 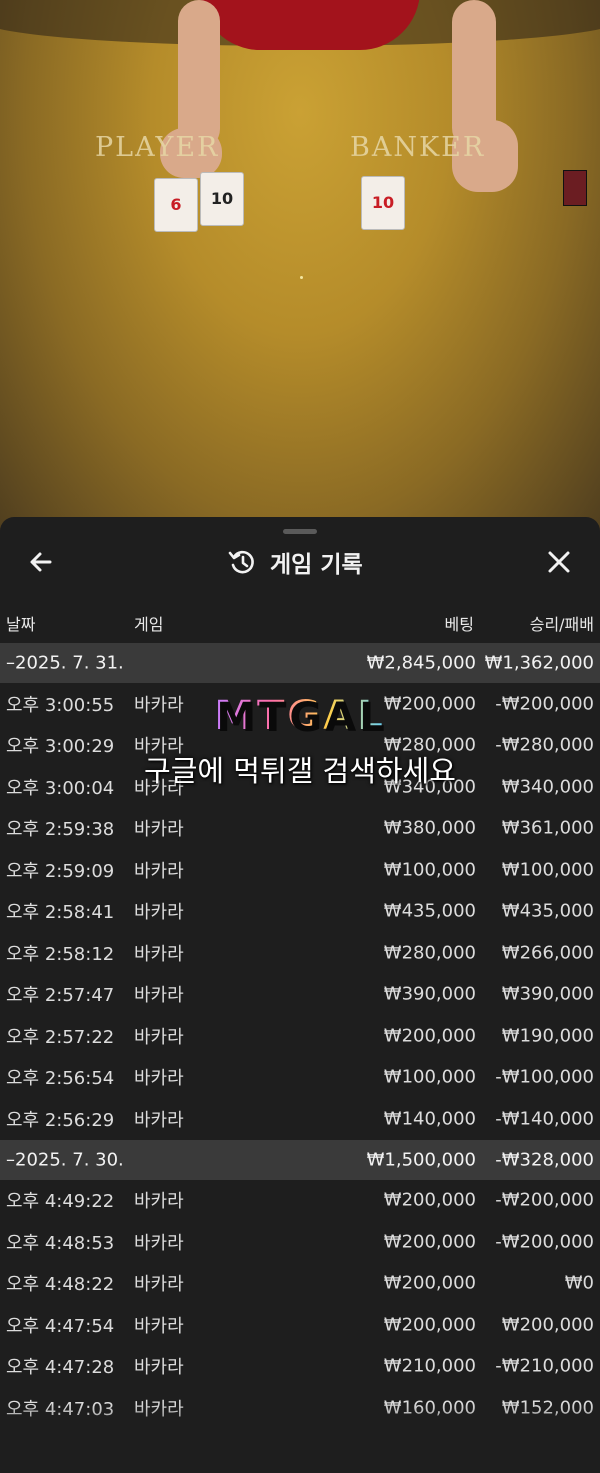 What do you see at coordinates (157, 147) in the screenshot?
I see `player-label: PLAYER` at bounding box center [157, 147].